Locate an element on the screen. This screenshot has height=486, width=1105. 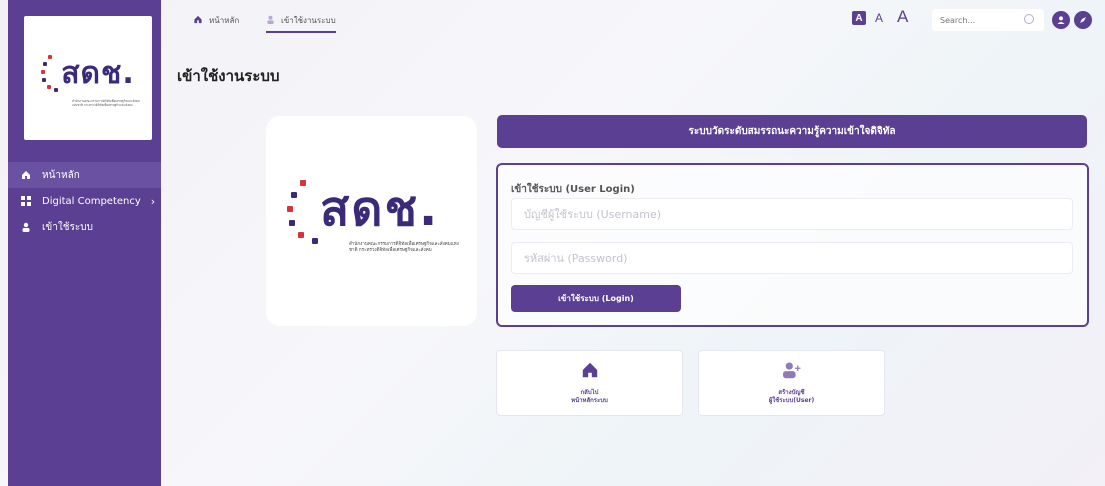
sidebar-item-home: หน้าหลัก is located at coordinates (84, 175).